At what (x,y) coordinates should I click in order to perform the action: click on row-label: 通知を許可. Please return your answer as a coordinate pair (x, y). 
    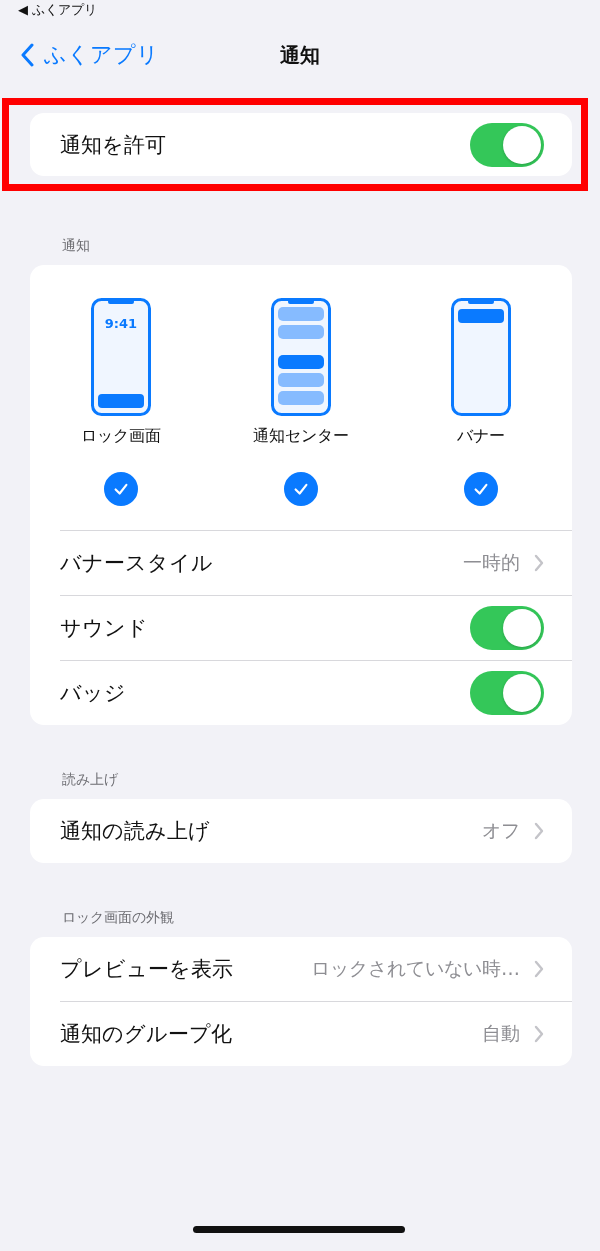
    Looking at the image, I should click on (113, 145).